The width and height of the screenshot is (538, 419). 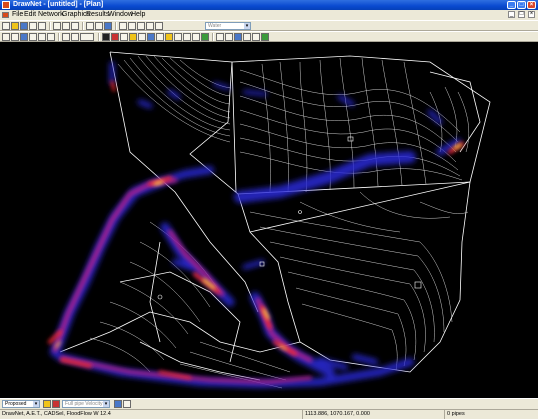 What do you see at coordinates (132, 26) in the screenshot?
I see `zoom-out-icon` at bounding box center [132, 26].